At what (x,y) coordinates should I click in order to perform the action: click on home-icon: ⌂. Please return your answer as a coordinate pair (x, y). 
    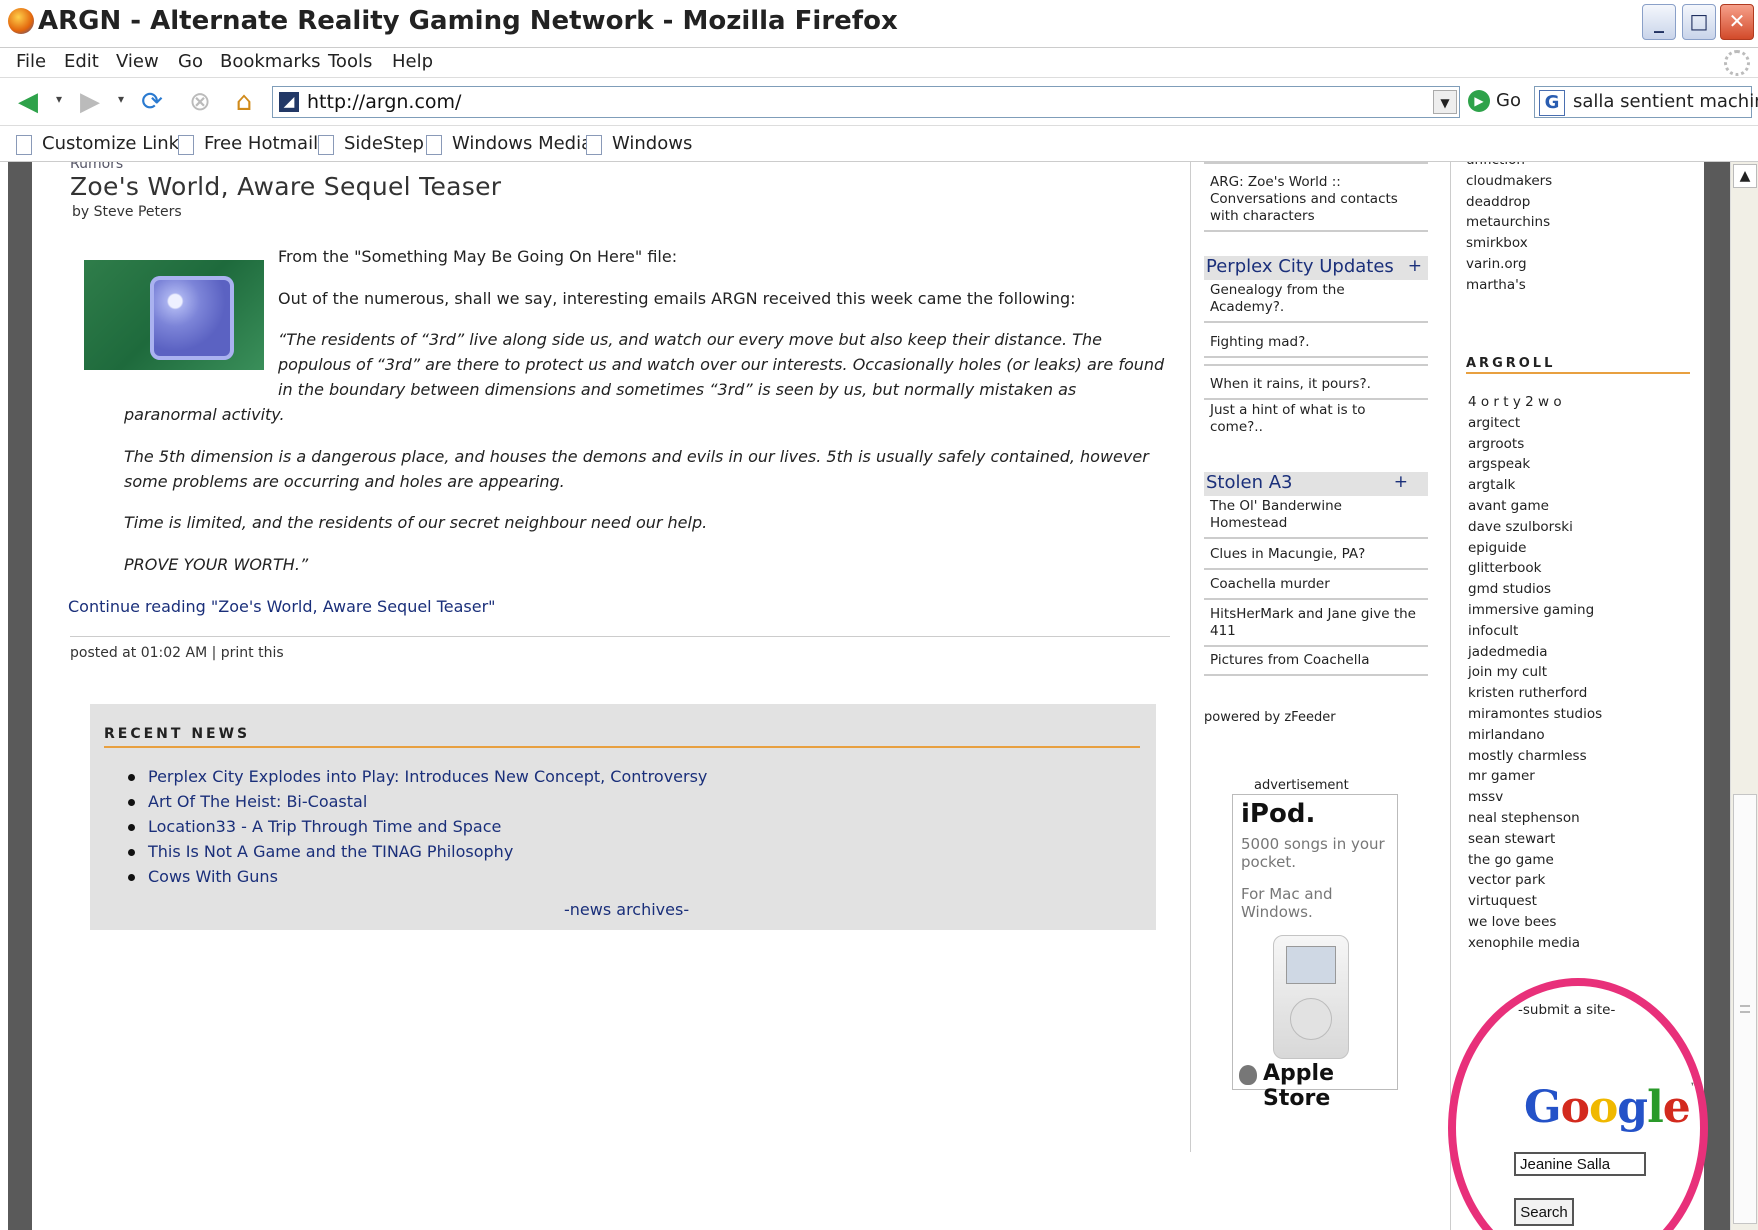
    Looking at the image, I should click on (244, 102).